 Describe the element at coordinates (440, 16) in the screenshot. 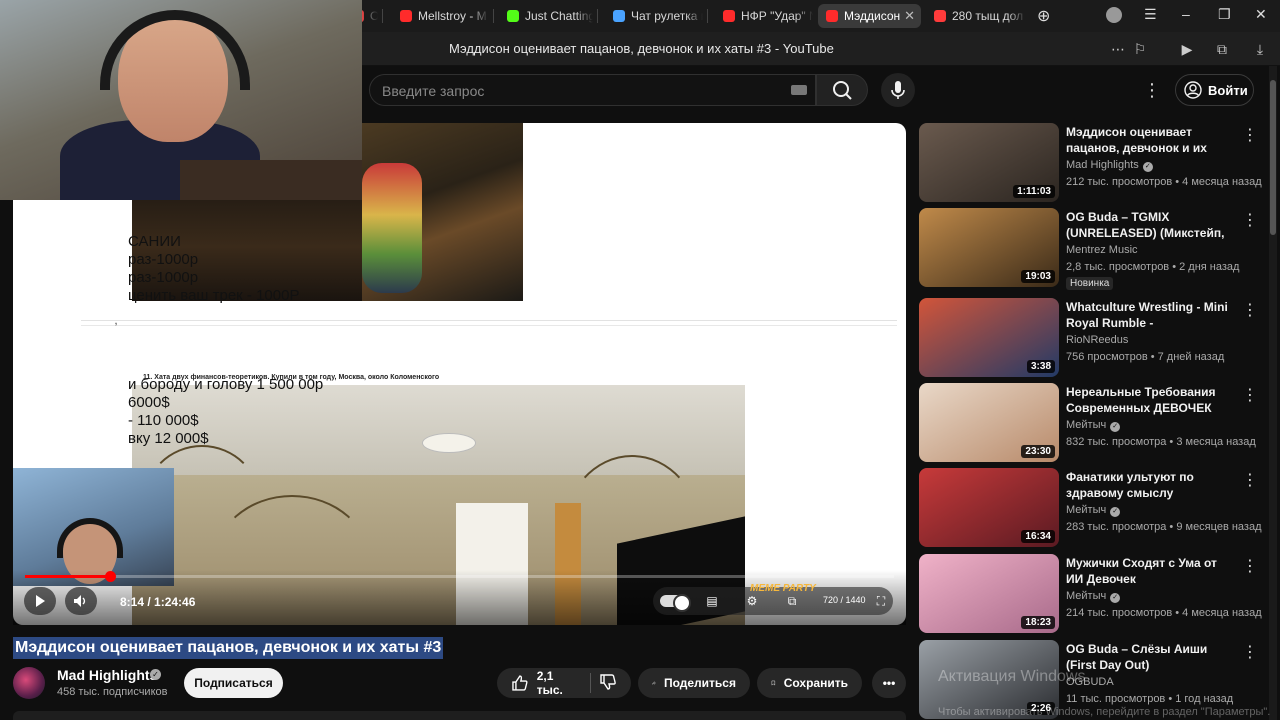

I see `browser-tab: Mellstroy - M` at that location.